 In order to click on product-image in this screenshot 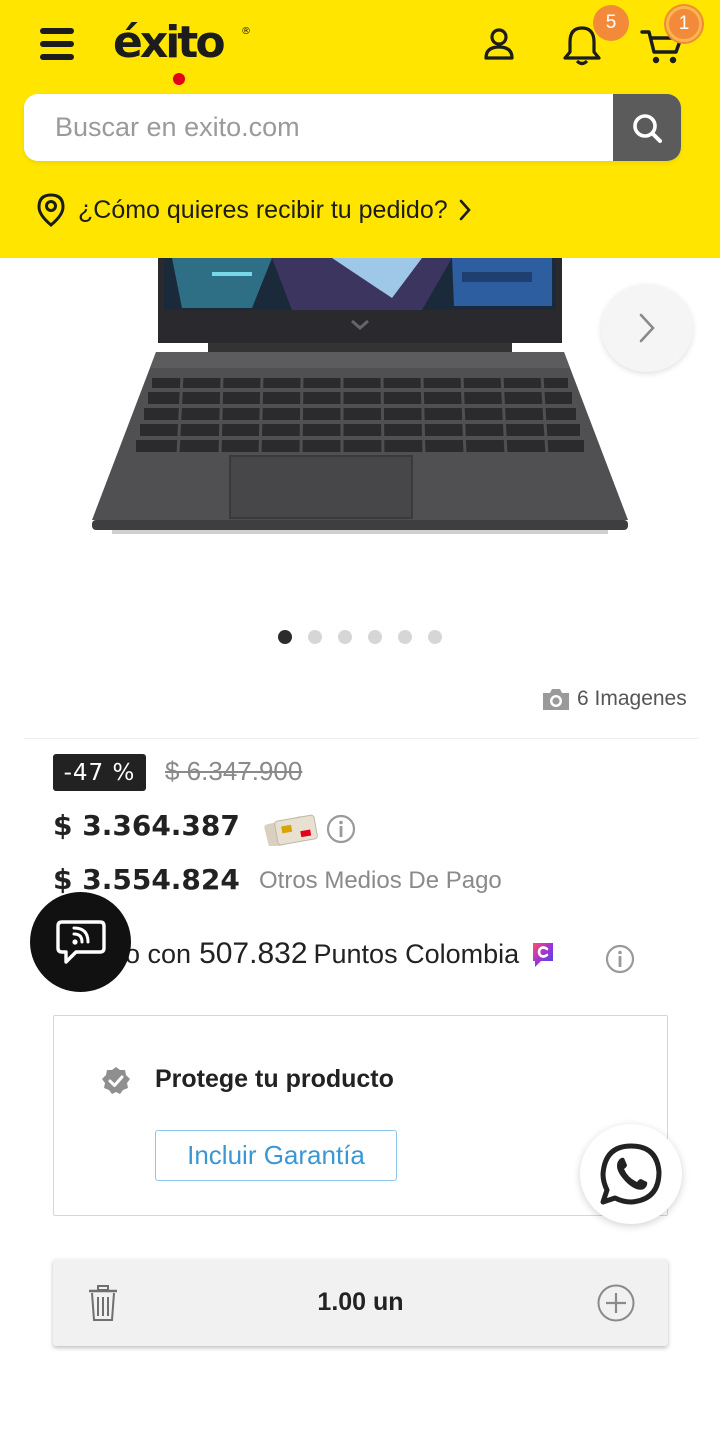, I will do `click(360, 403)`.